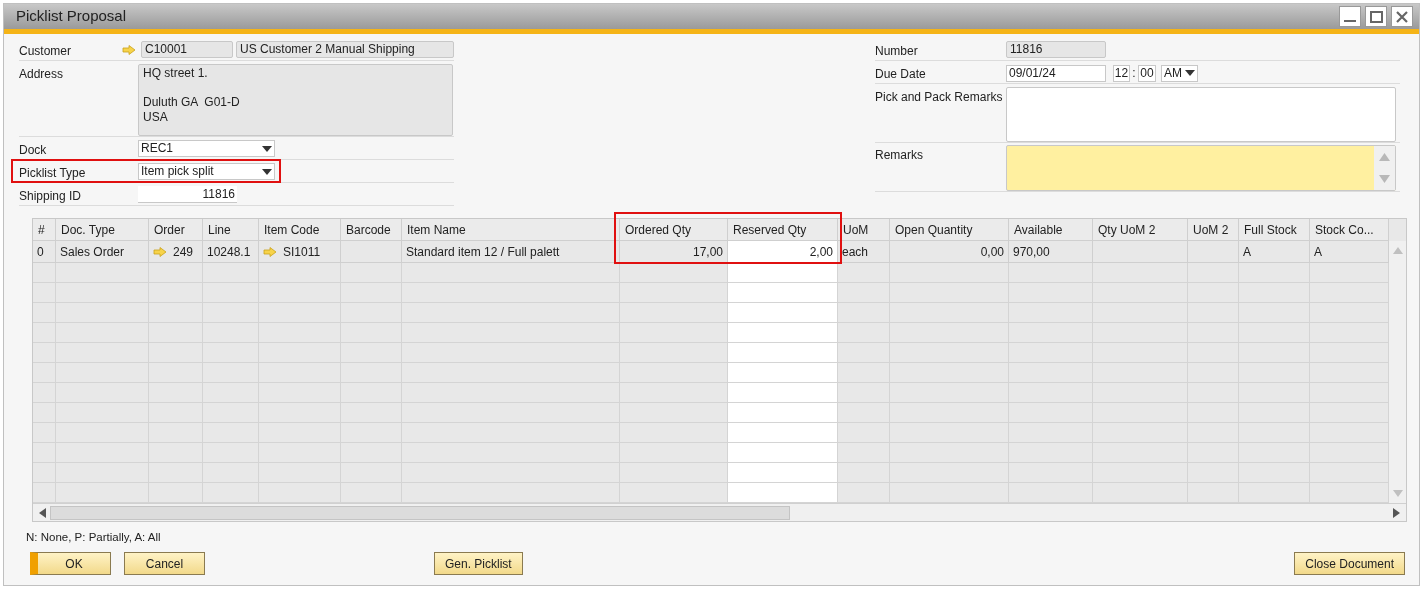  I want to click on column-header: Barcode, so click(371, 230).